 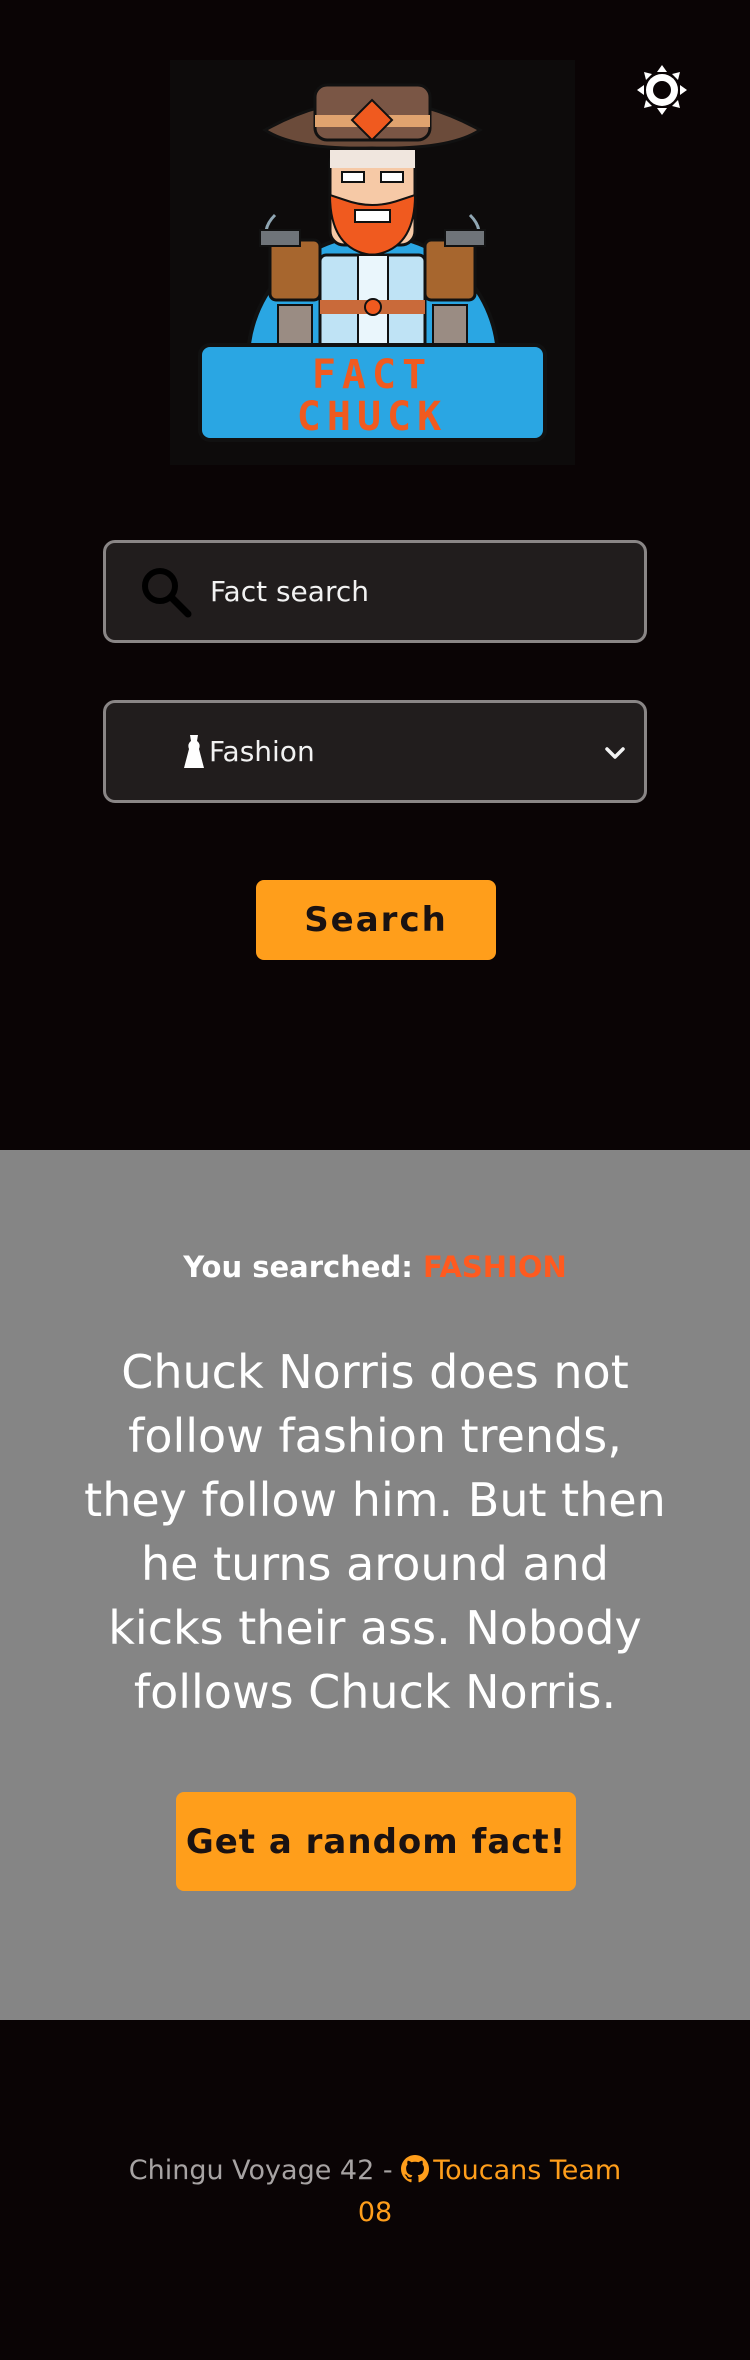 I want to click on search-icon, so click(x=166, y=592).